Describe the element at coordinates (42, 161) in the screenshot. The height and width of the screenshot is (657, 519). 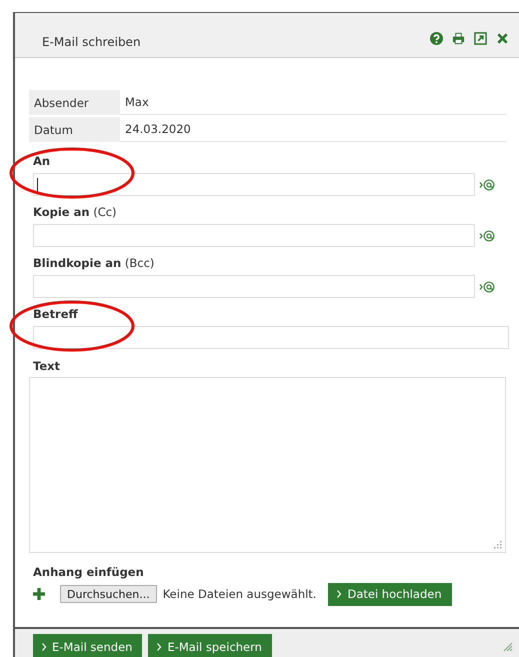
I see `field-label: An` at that location.